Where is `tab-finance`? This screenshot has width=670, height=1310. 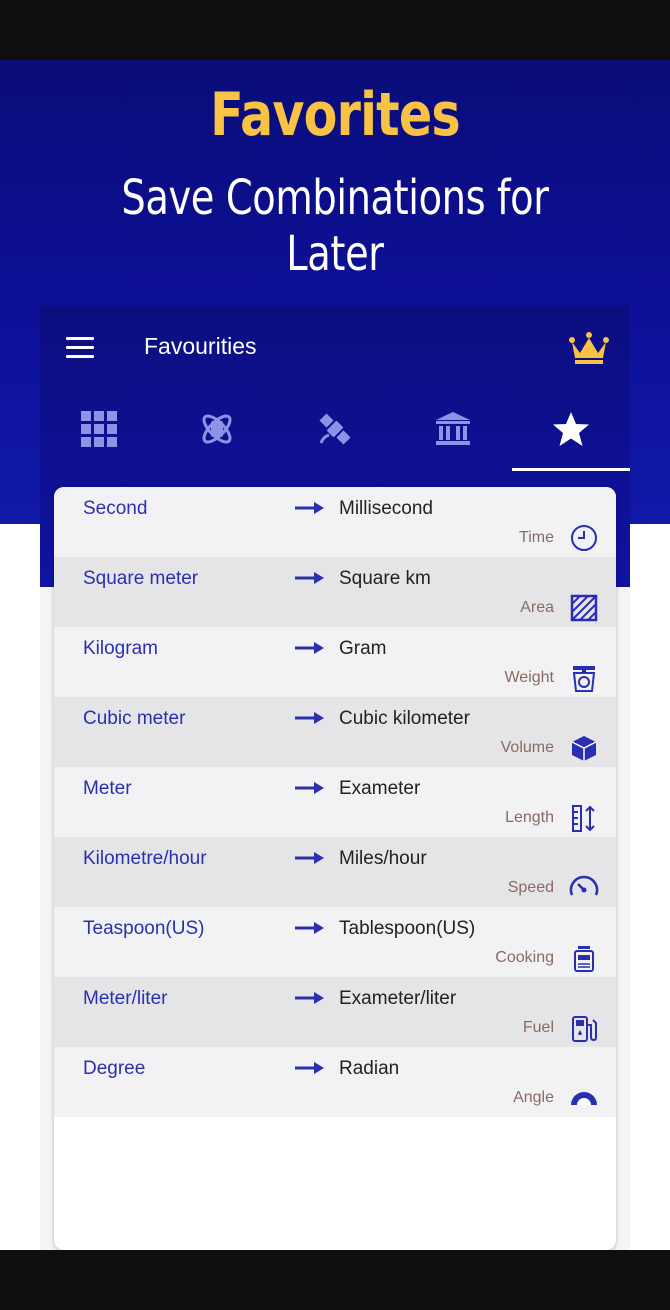 tab-finance is located at coordinates (453, 429).